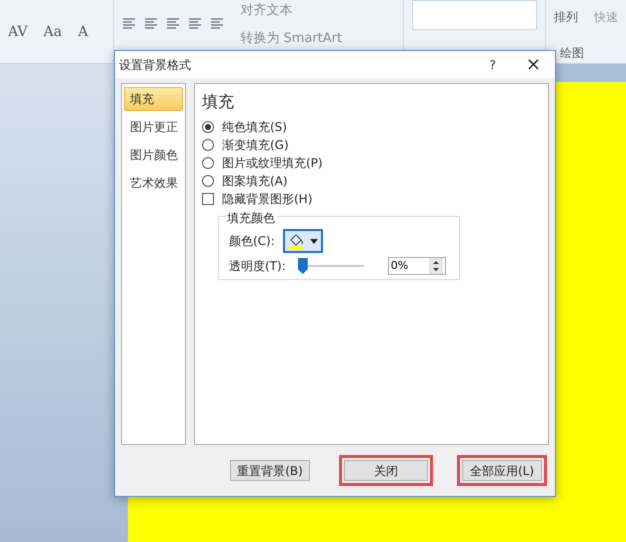 The image size is (626, 542). What do you see at coordinates (417, 266) in the screenshot?
I see `spin-box: 0%` at bounding box center [417, 266].